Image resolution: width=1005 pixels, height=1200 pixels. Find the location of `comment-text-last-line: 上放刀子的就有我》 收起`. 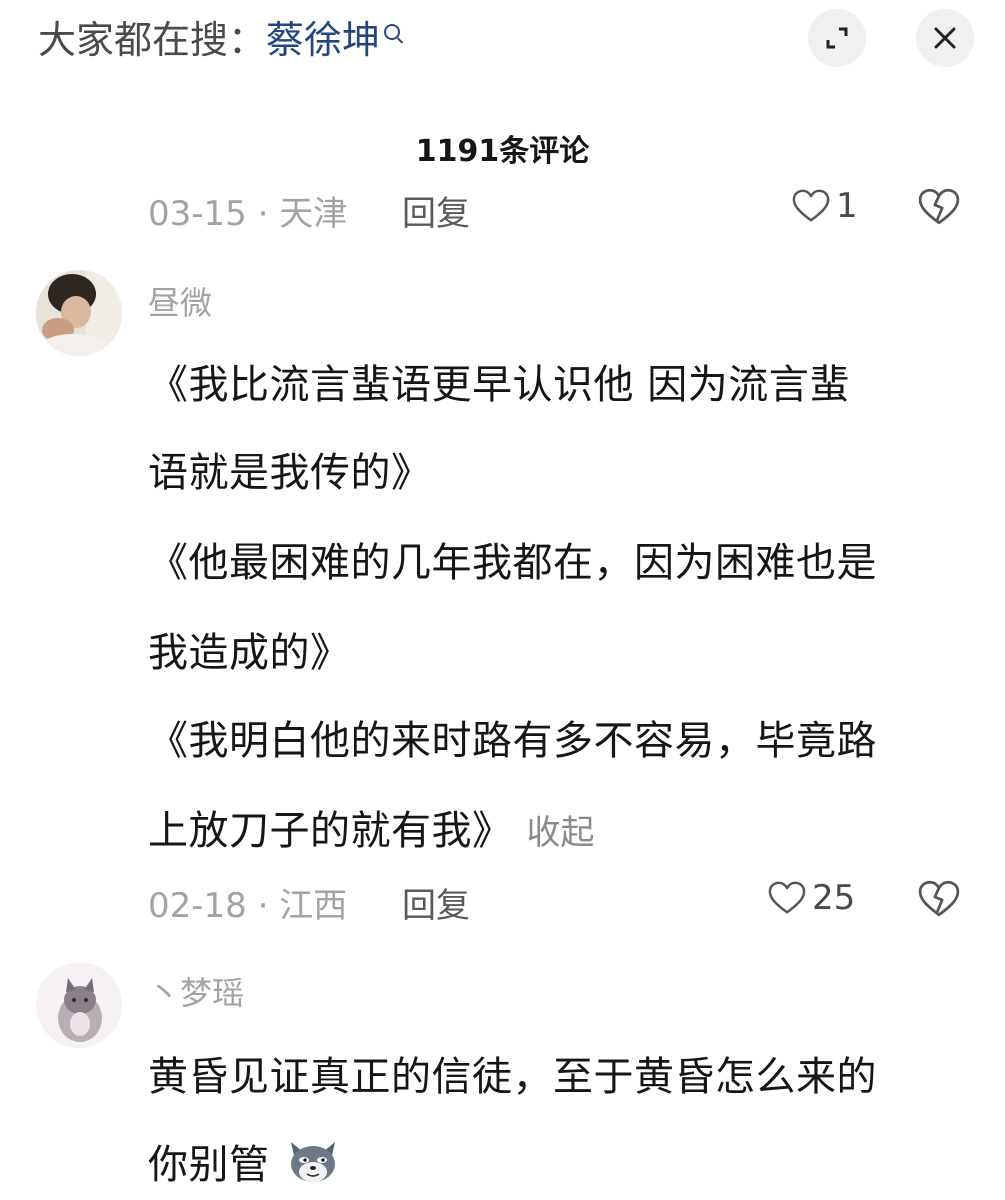

comment-text-last-line: 上放刀子的就有我》 收起 is located at coordinates (371, 827).